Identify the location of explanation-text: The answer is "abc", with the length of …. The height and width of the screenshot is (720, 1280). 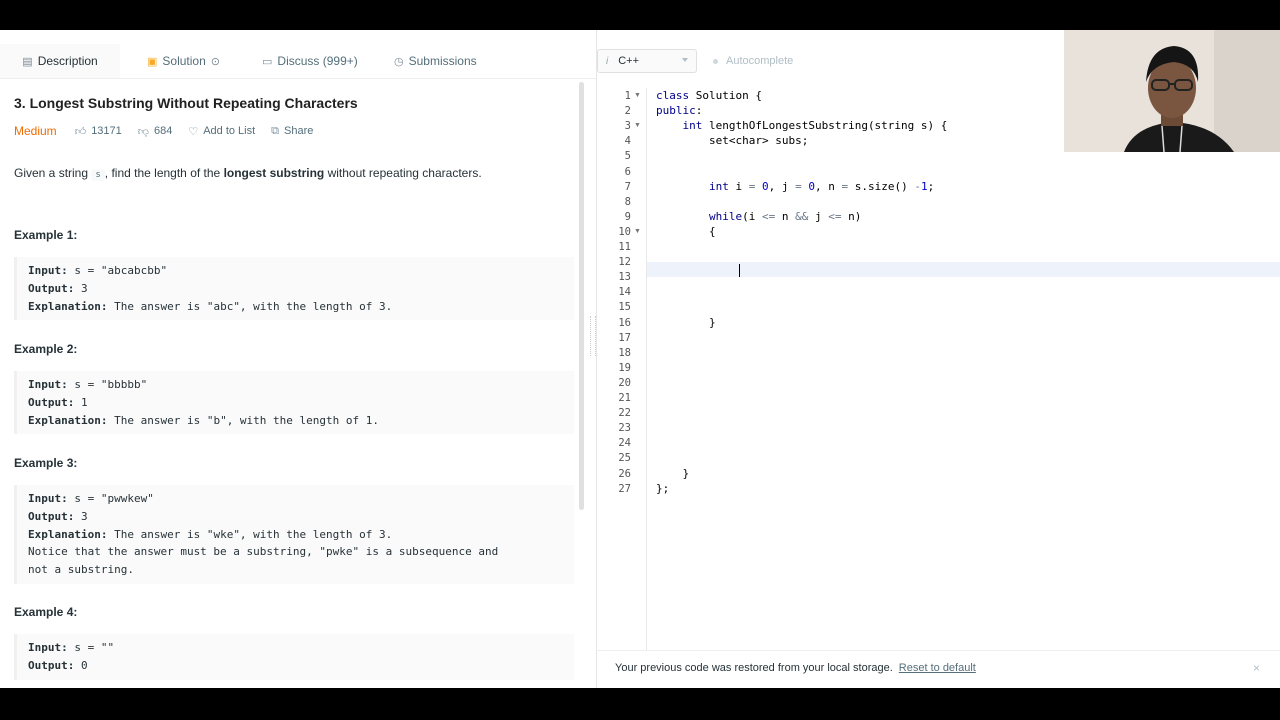
(250, 306).